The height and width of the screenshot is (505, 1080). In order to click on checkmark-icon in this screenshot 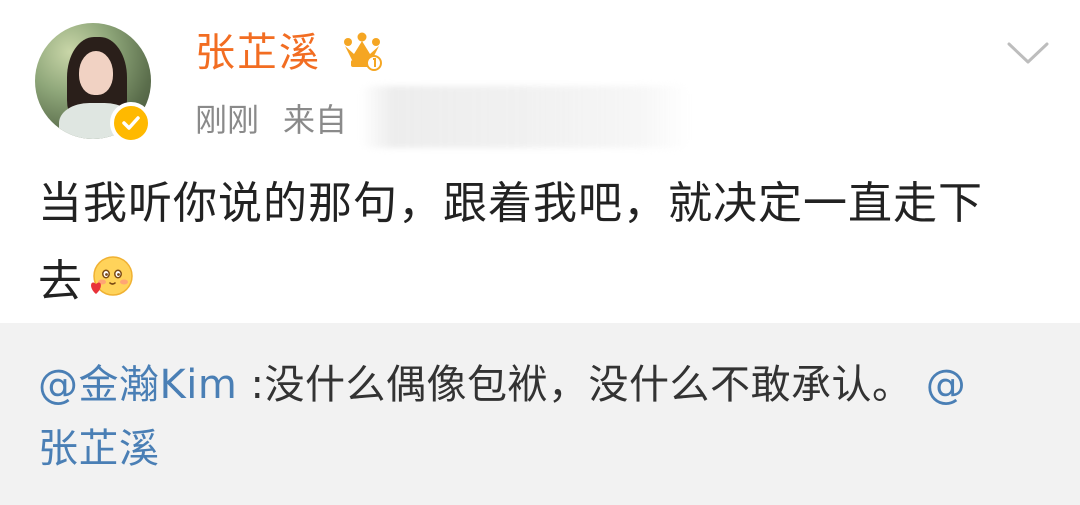, I will do `click(131, 123)`.